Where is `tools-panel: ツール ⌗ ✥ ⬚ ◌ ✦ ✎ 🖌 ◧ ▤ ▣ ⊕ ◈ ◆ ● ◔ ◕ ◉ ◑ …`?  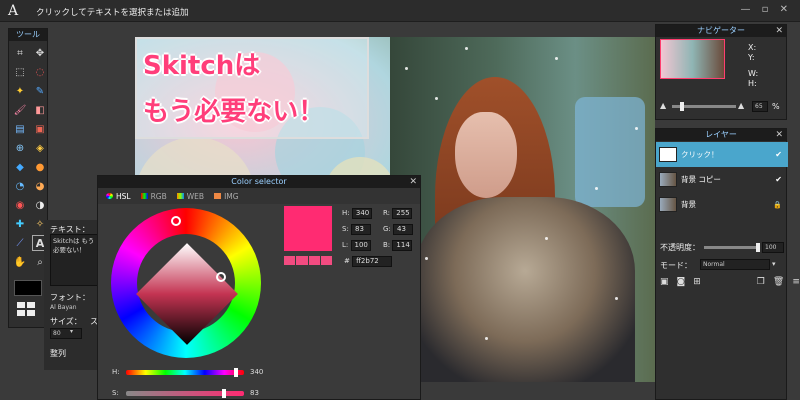
tools-panel: ツール ⌗ ✥ ⬚ ◌ ✦ ✎ 🖌 ◧ ▤ ▣ ⊕ ◈ ◆ ● ◔ ◕ ◉ ◑ … is located at coordinates (28, 178).